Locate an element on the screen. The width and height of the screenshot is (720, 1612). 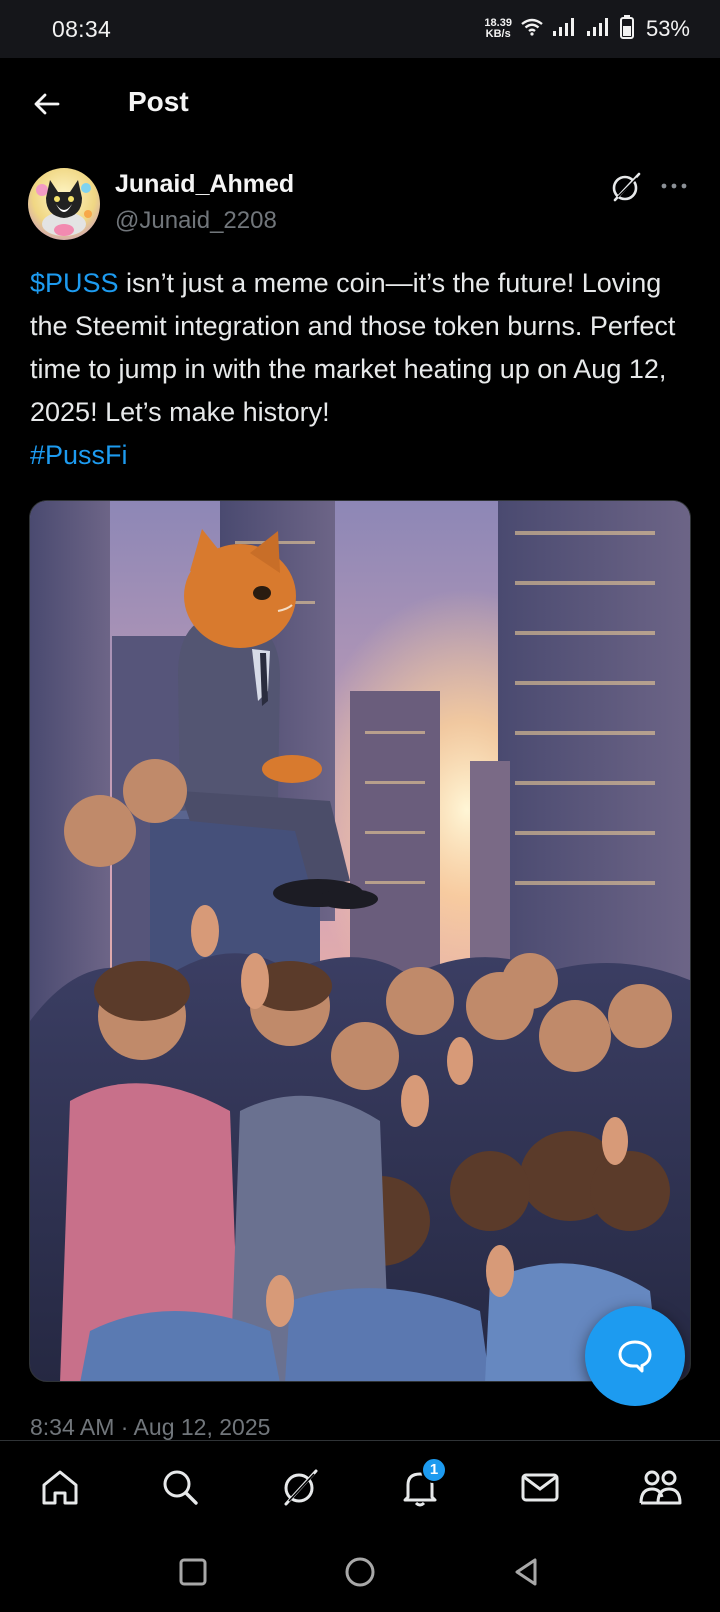
signal-icon is located at coordinates (565, 29).